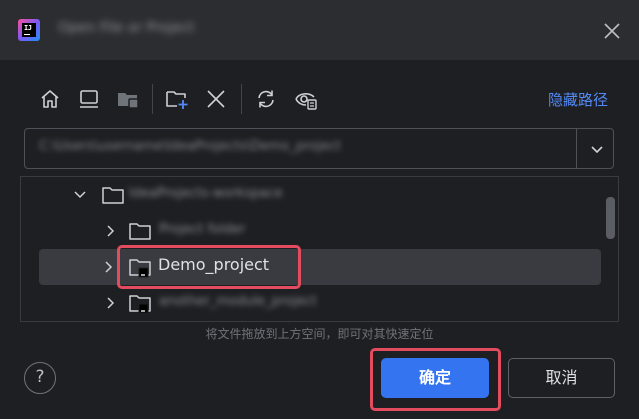 This screenshot has height=419, width=639. I want to click on home-icon, so click(50, 99).